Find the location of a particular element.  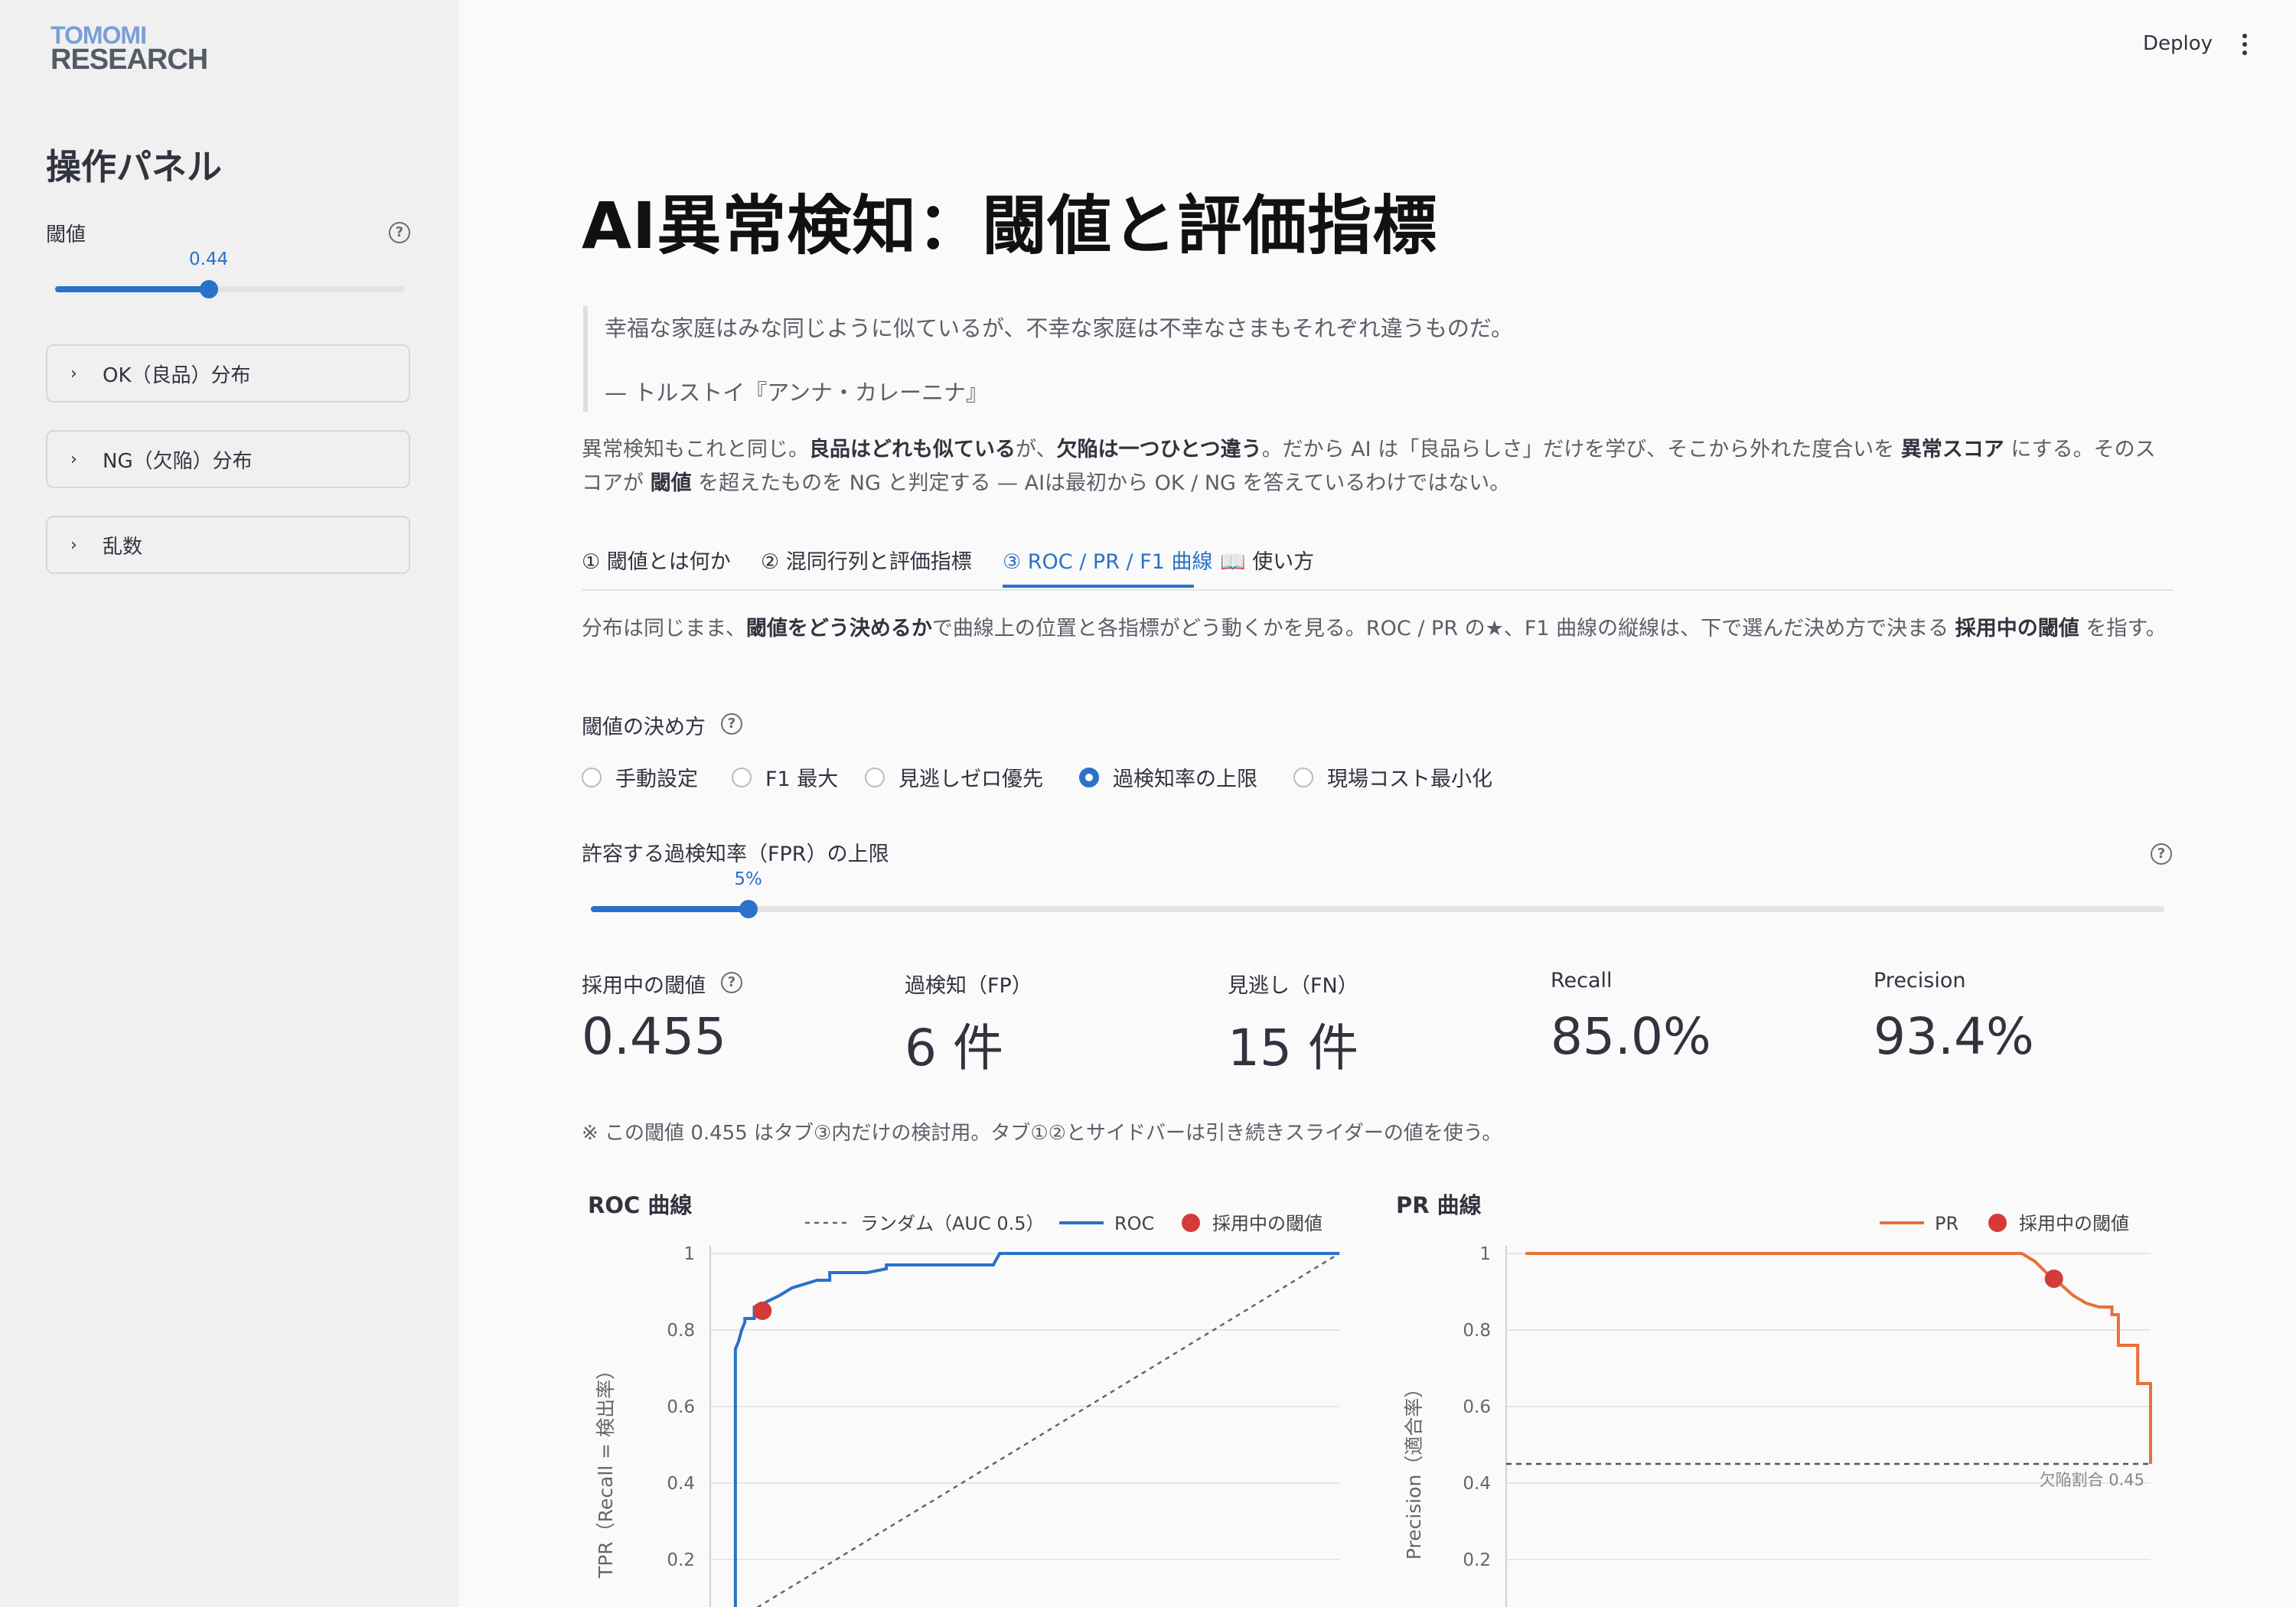

series-line is located at coordinates (1036, 1429).